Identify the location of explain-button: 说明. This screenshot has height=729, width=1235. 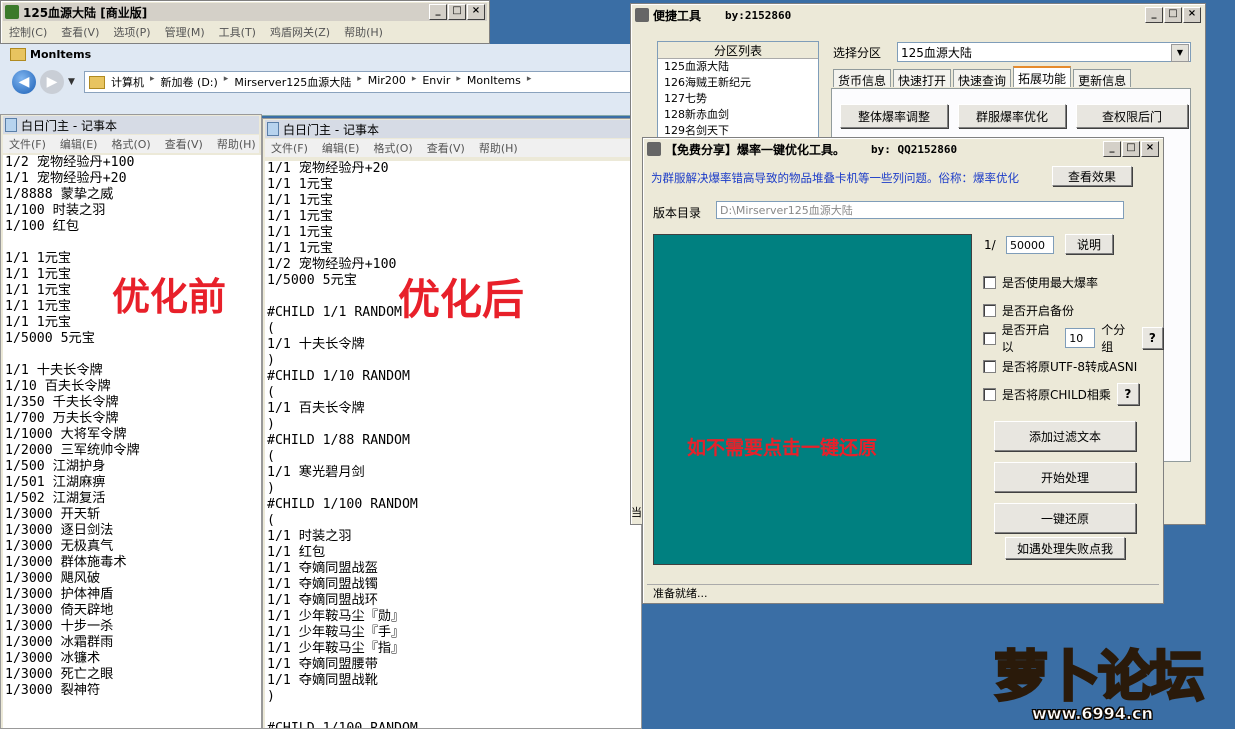
(1089, 244).